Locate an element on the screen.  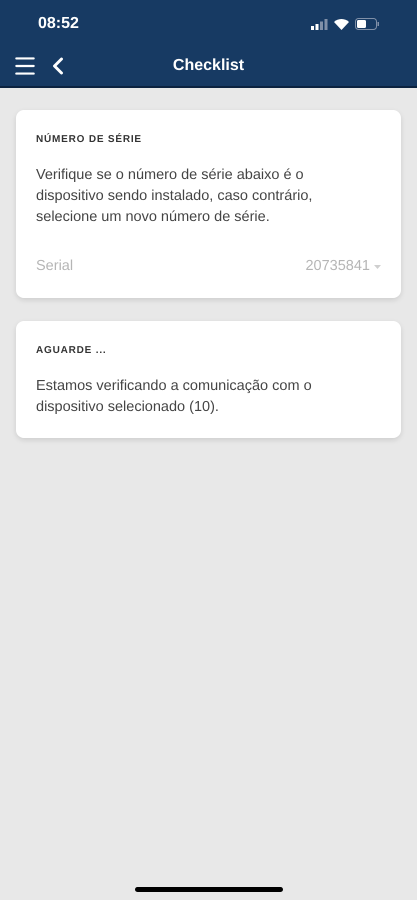
card-heading: NÚMERO DE SÉRIE is located at coordinates (89, 139).